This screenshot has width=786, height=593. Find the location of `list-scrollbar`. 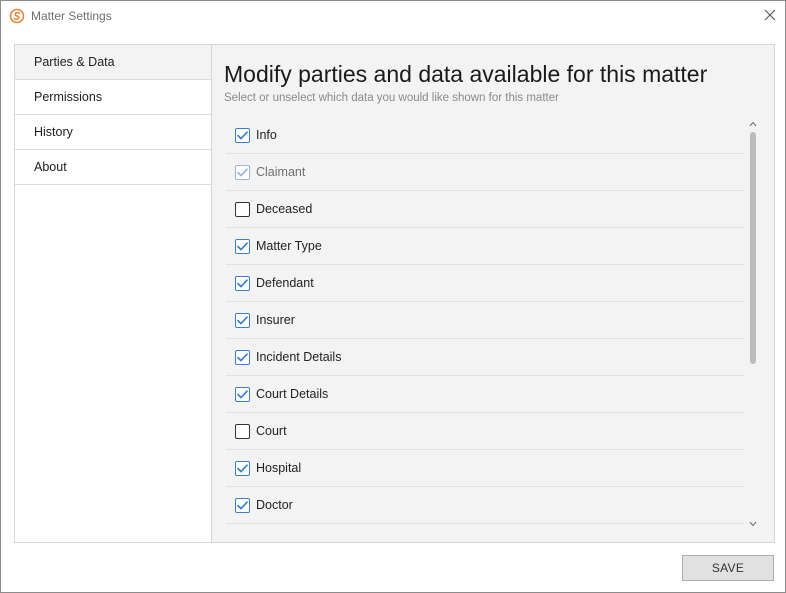

list-scrollbar is located at coordinates (753, 323).